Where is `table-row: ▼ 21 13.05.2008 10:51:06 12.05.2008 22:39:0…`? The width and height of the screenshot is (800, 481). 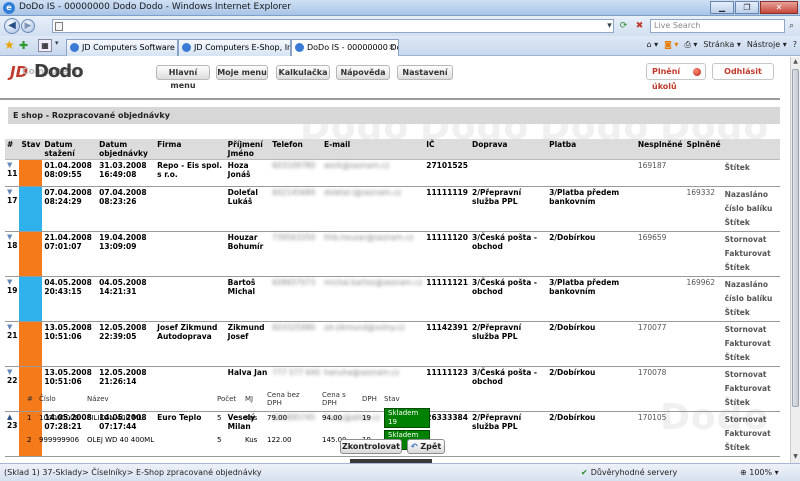
table-row: ▼ 21 13.05.2008 10:51:06 12.05.2008 22:39:0… is located at coordinates (392, 344).